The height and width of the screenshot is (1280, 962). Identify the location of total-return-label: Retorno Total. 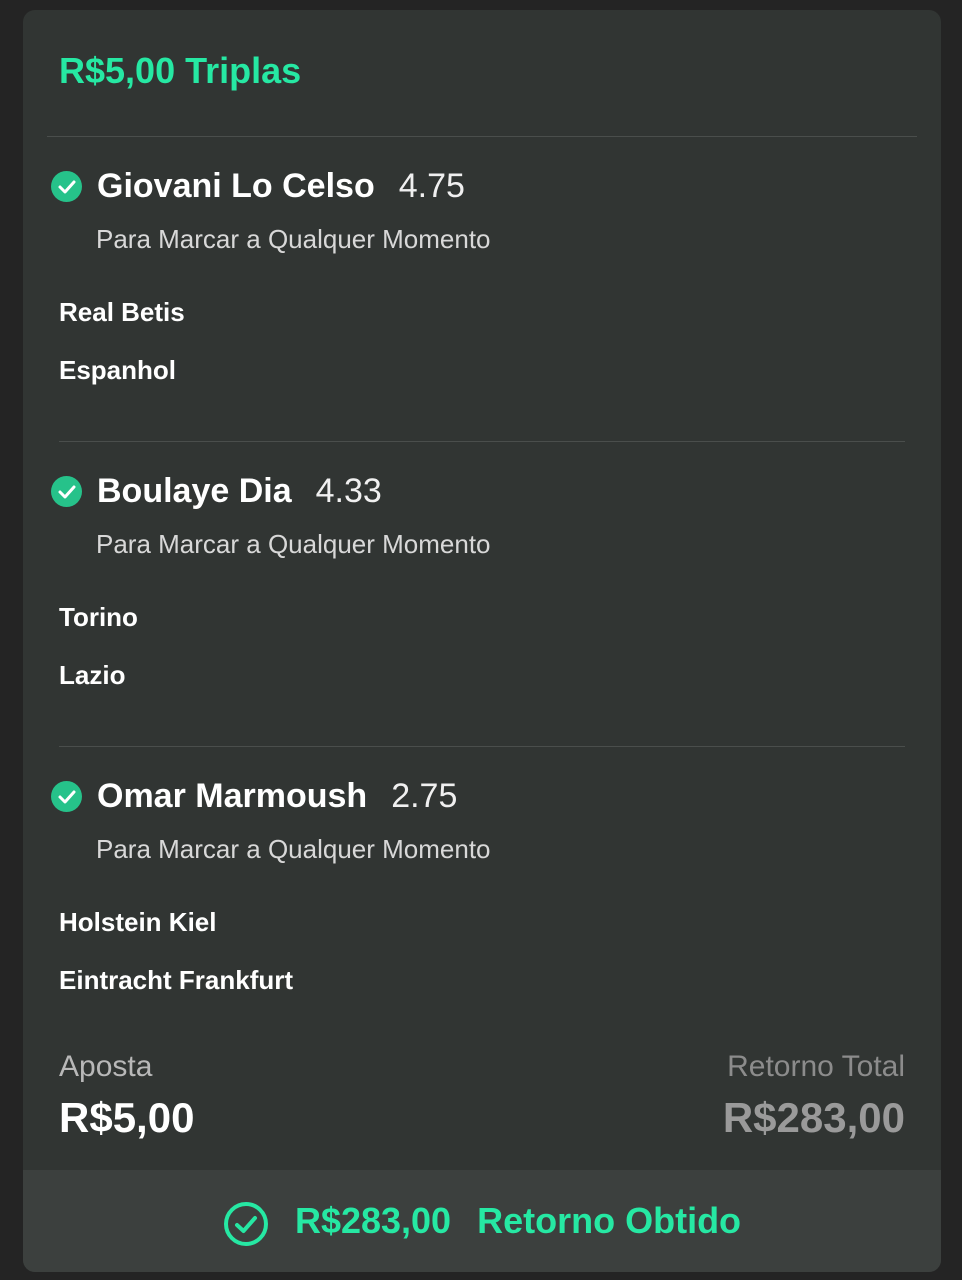
(816, 1066).